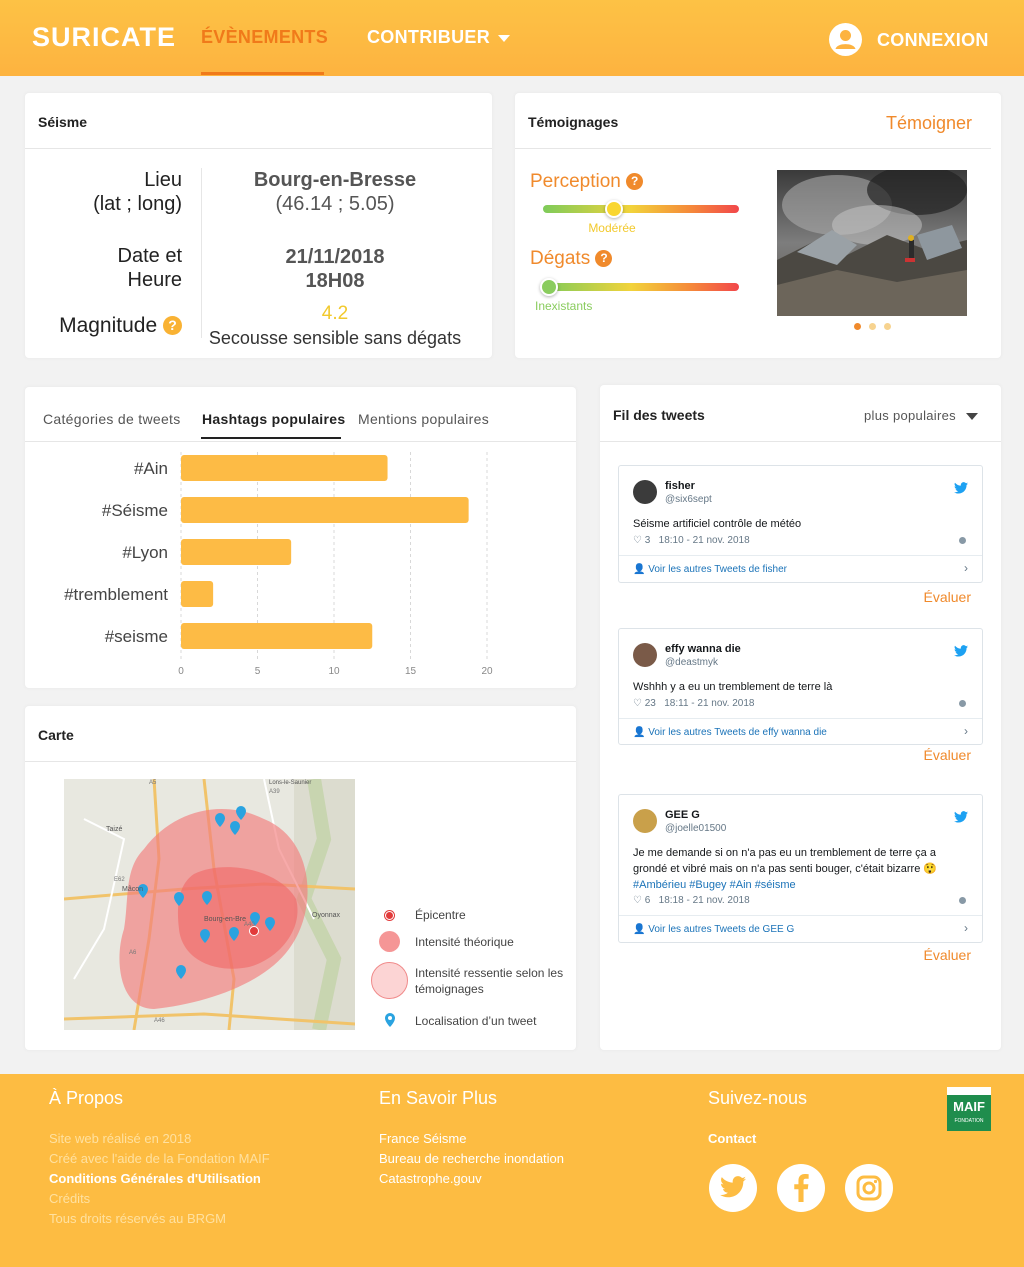 This screenshot has height=1267, width=1024. Describe the element at coordinates (390, 1020) in the screenshot. I see `tweet-location-icon` at that location.